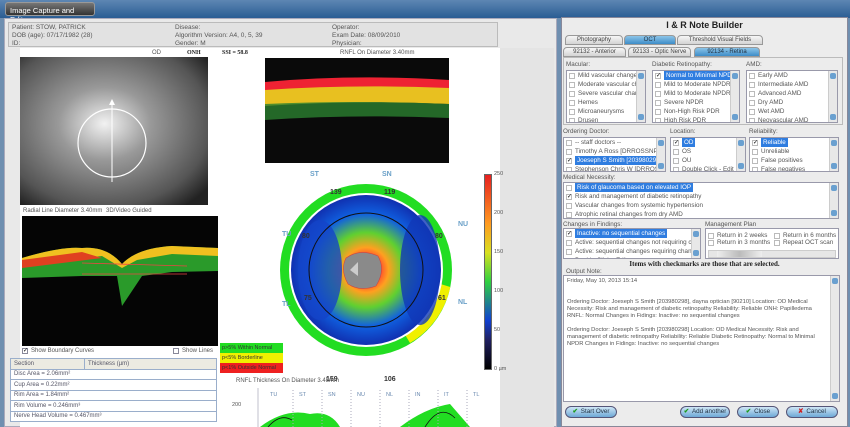 The width and height of the screenshot is (850, 427). I want to click on list-item: Neovascular AMD, so click(792, 119).